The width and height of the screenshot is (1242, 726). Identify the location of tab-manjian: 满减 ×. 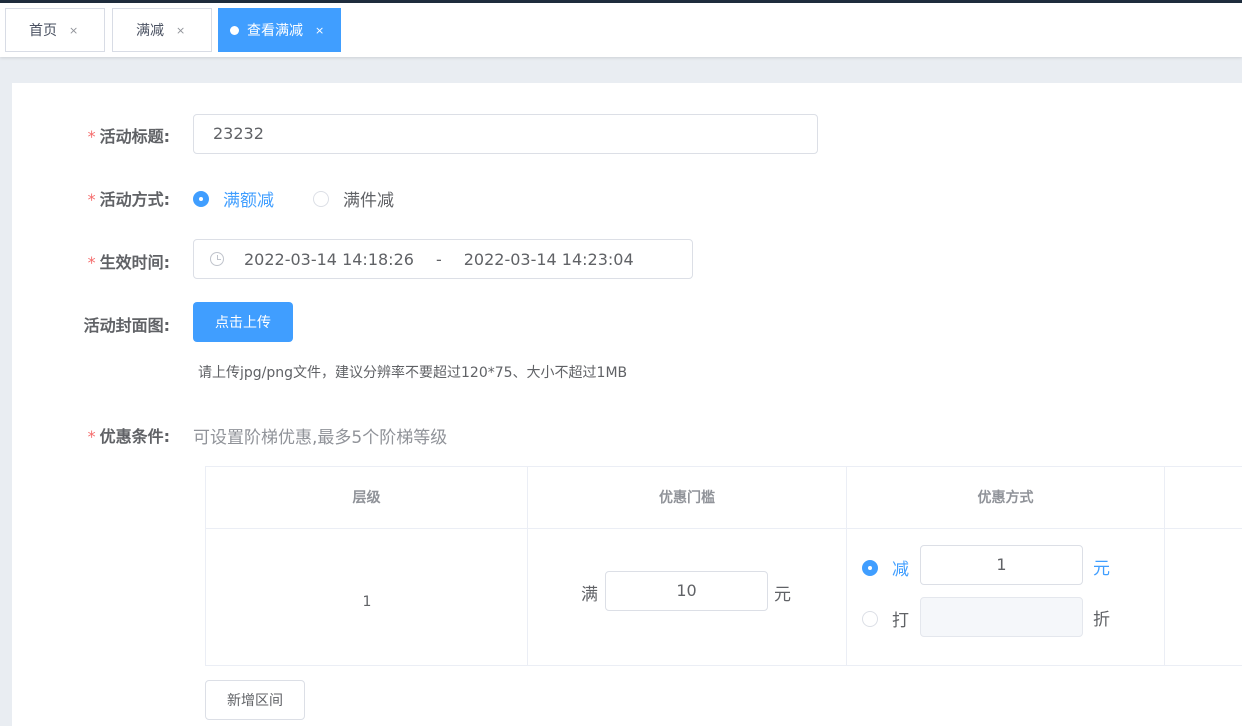
(162, 30).